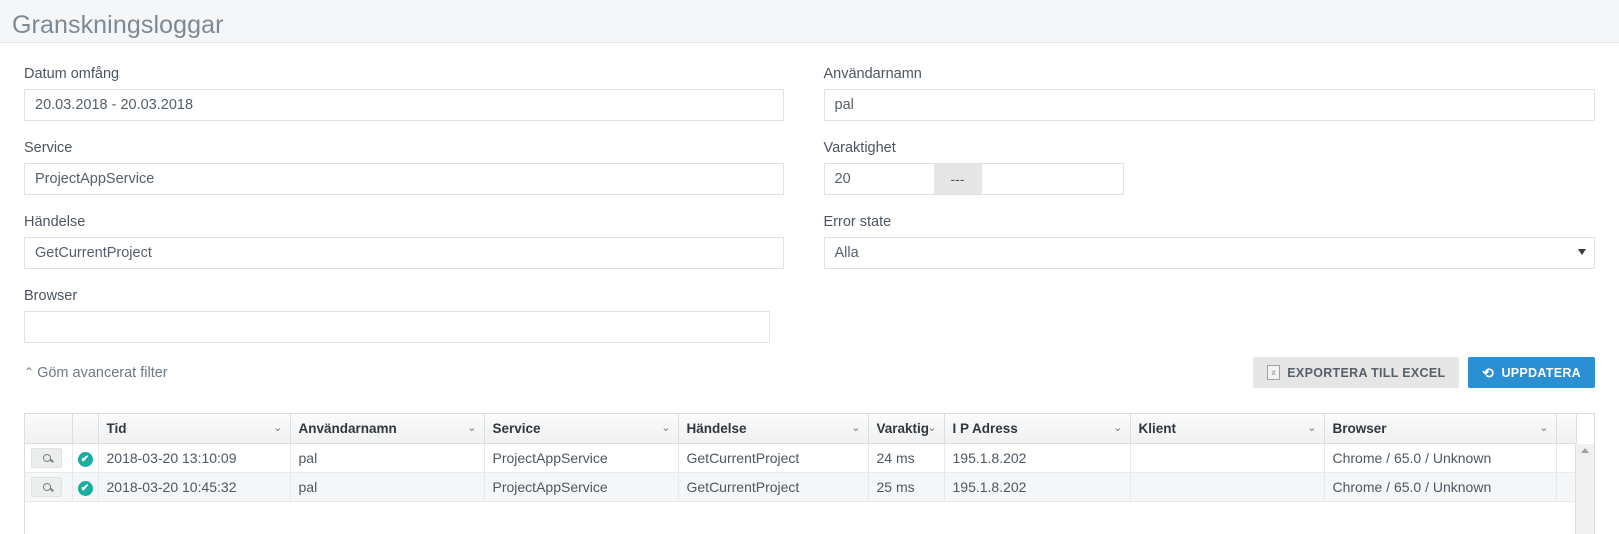 The height and width of the screenshot is (534, 1619). Describe the element at coordinates (55, 222) in the screenshot. I see `event-label: Händelse` at that location.